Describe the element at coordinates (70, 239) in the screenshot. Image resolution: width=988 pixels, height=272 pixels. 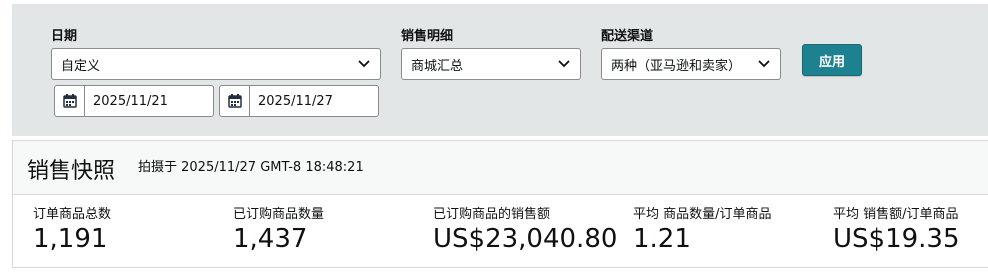
I see `metric-value: 1,191` at that location.